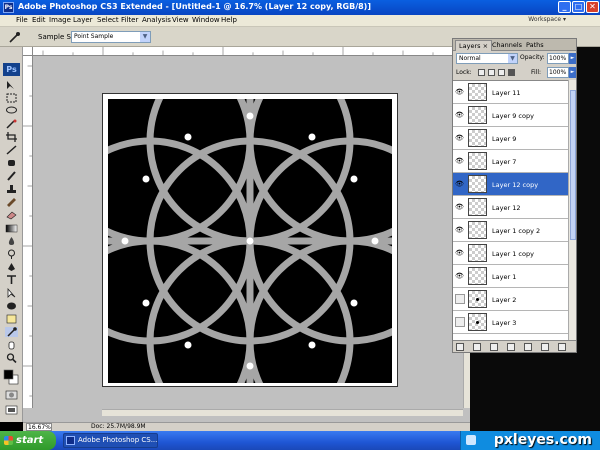 Image resolution: width=600 pixels, height=450 pixels. Describe the element at coordinates (510, 184) in the screenshot. I see `layer-row-selected: 👁 Layer 12 copy` at that location.